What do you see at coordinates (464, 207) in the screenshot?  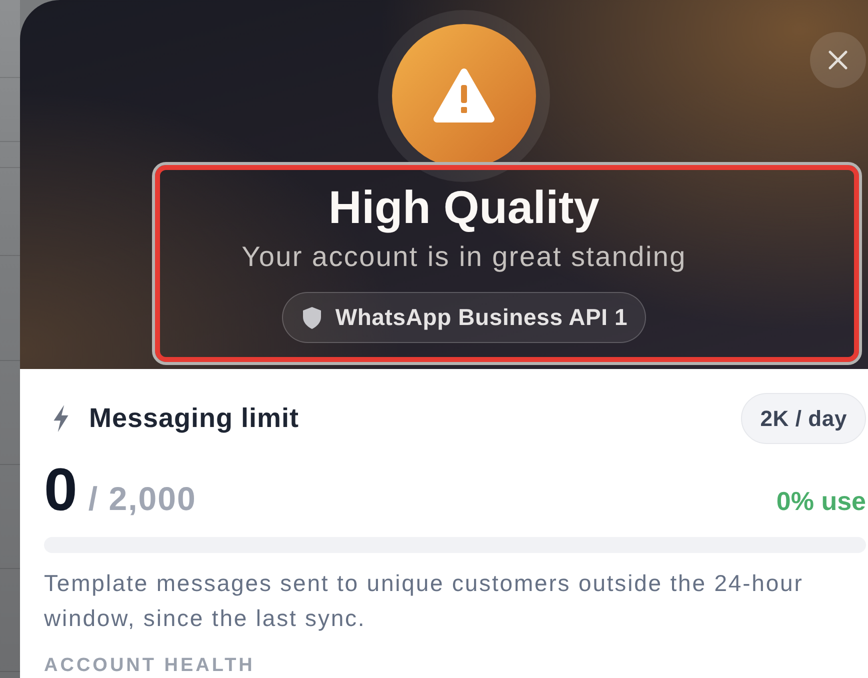 I see `quality-title: High Quality` at bounding box center [464, 207].